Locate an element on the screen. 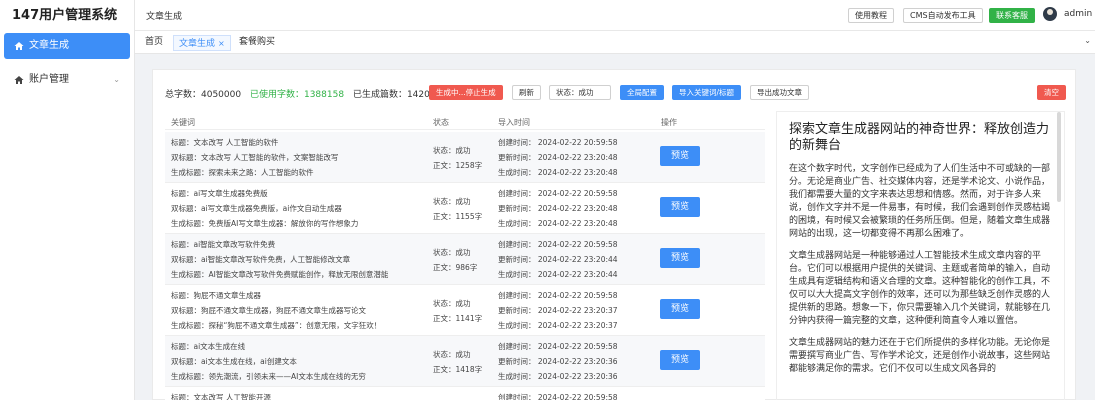 This screenshot has height=400, width=1095. sidebar-item-label: 文章生成 is located at coordinates (49, 45).